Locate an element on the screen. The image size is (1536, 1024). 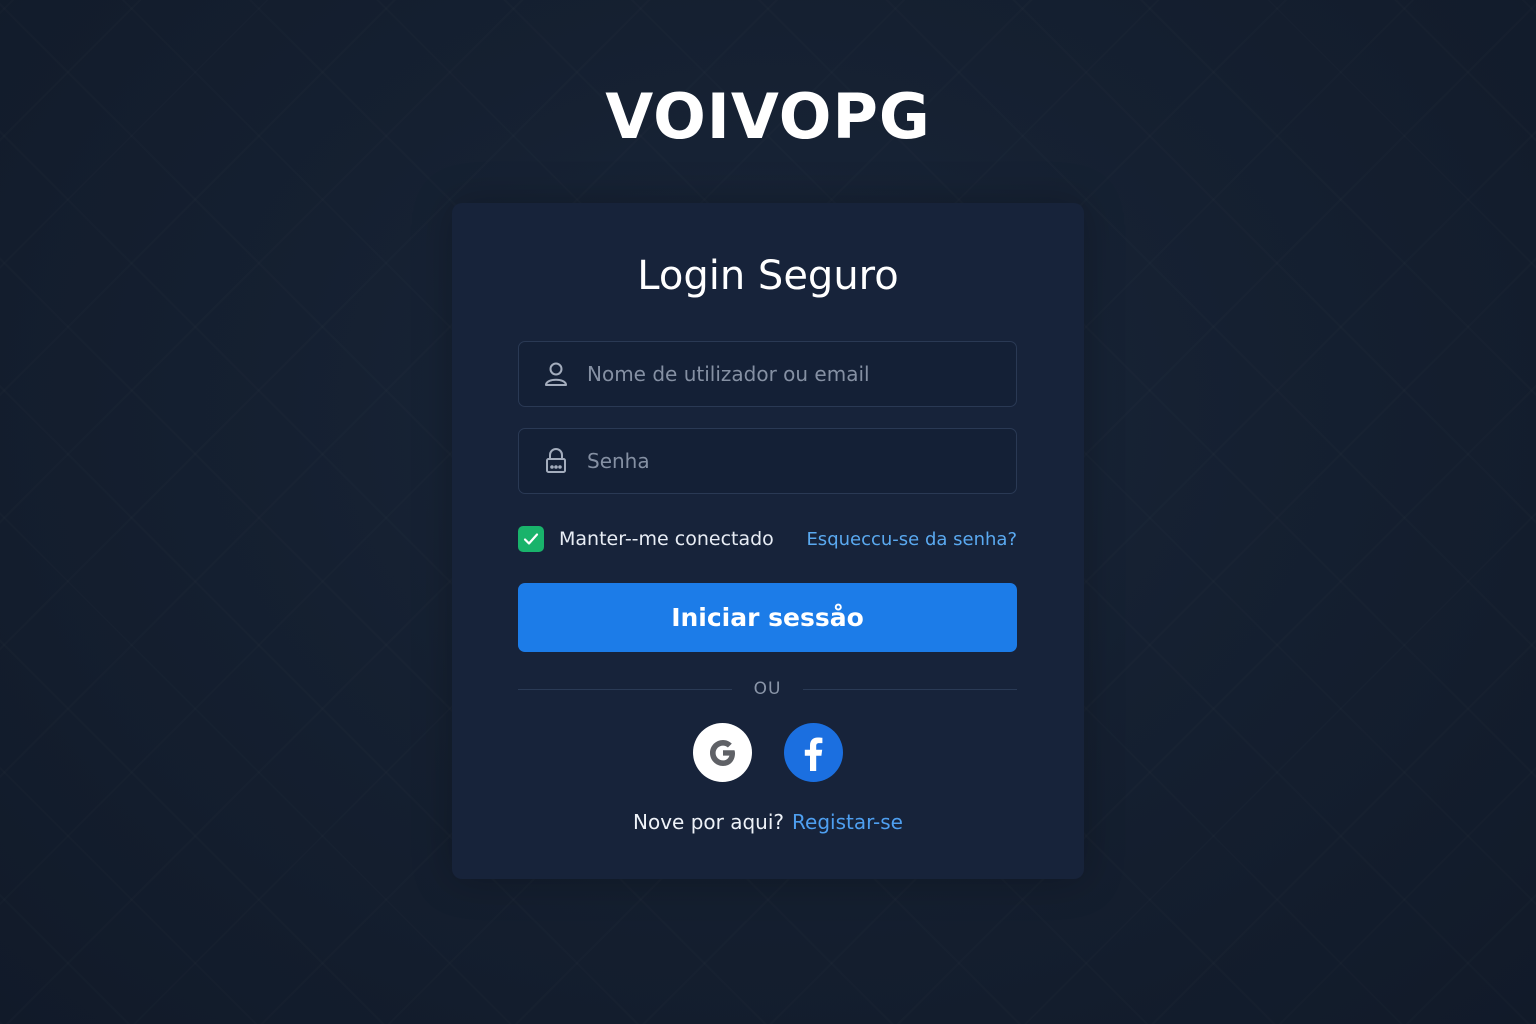
user-icon is located at coordinates (556, 374).